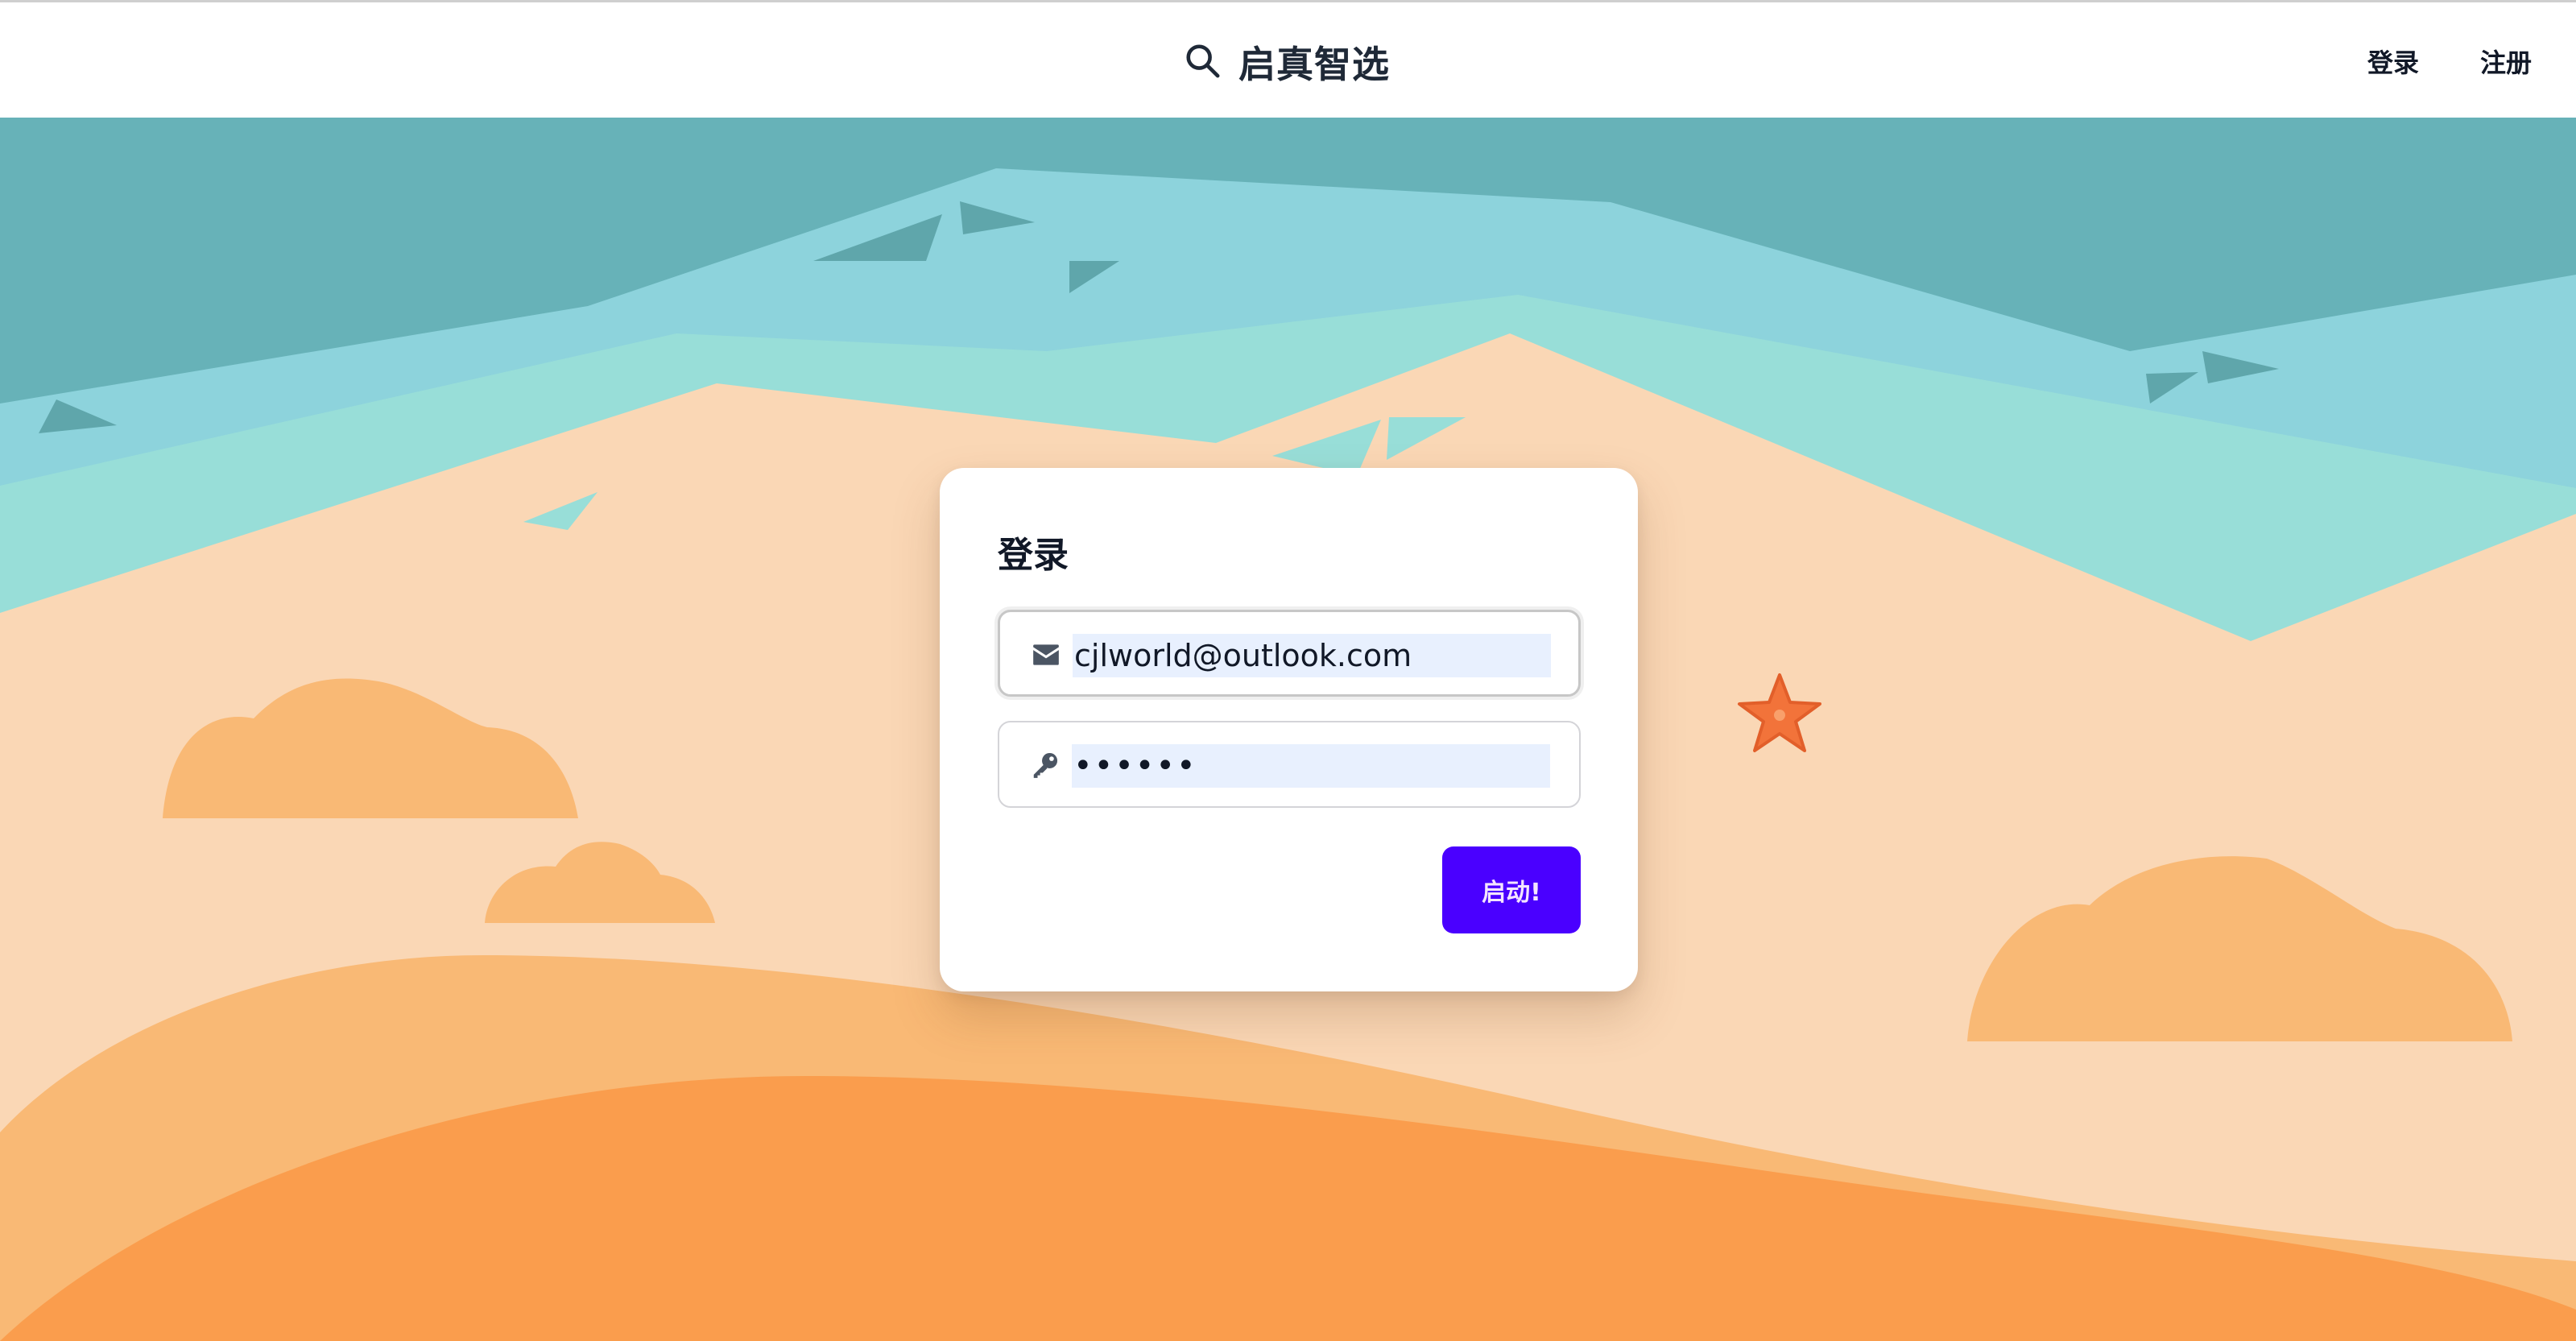 The image size is (2576, 1341). I want to click on nav-register-link: 注册, so click(2506, 62).